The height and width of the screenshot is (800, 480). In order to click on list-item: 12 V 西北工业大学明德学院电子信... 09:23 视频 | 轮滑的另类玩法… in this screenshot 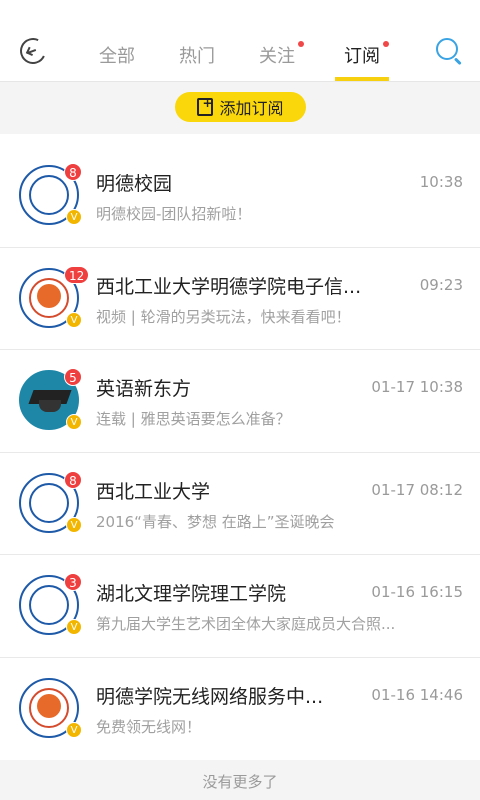, I will do `click(240, 299)`.